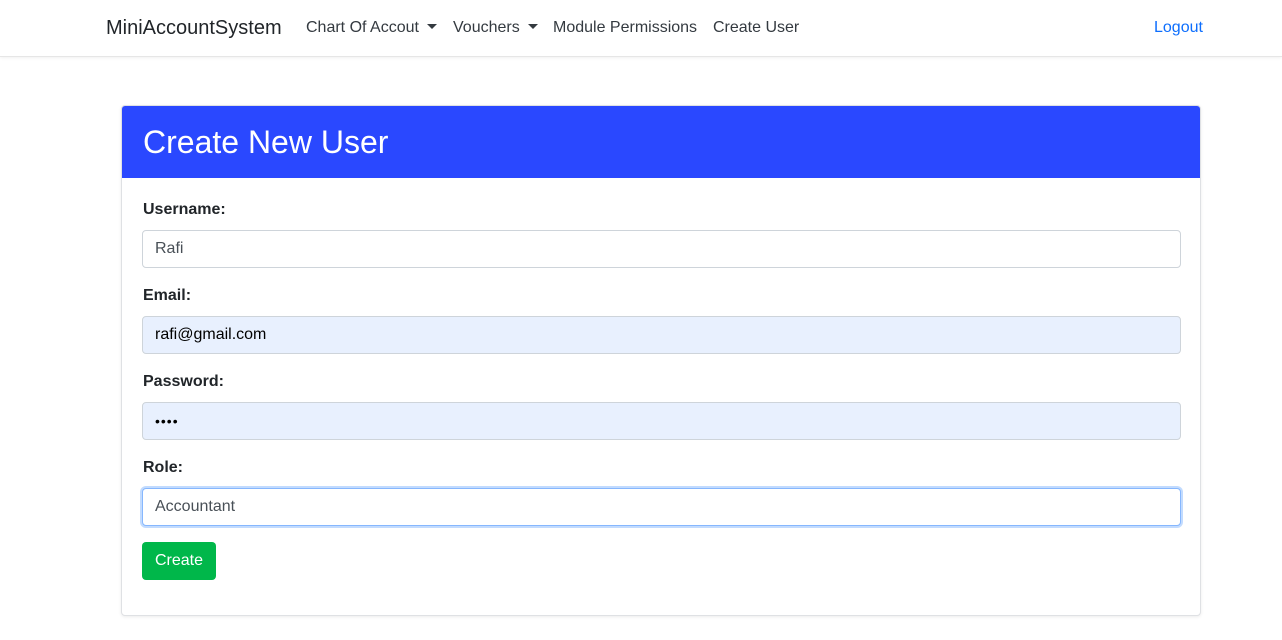  Describe the element at coordinates (266, 142) in the screenshot. I see `page-title: Create New User` at that location.